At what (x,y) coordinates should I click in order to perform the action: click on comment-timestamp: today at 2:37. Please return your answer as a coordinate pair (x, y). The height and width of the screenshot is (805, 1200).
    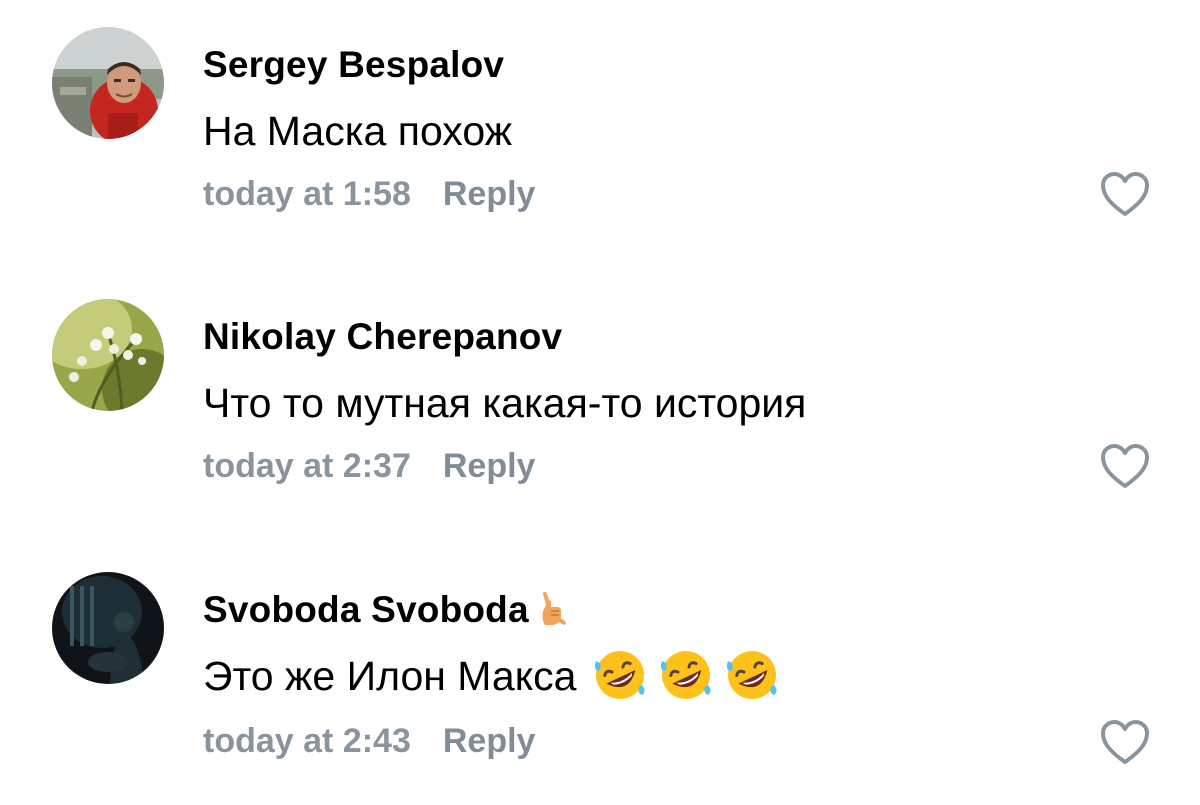
    Looking at the image, I should click on (307, 466).